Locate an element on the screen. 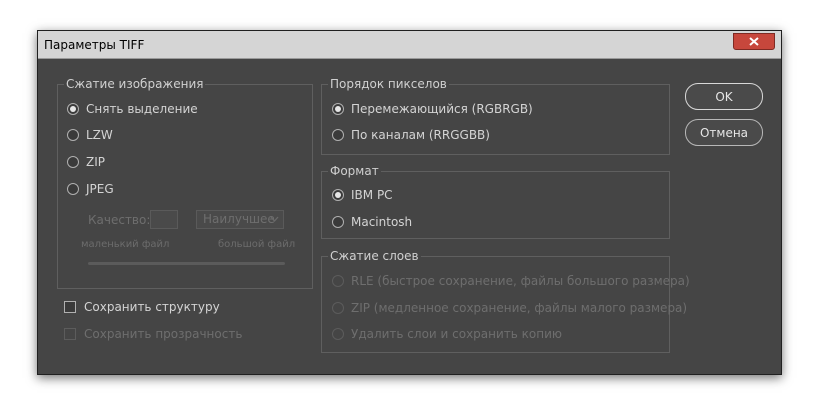 This screenshot has height=409, width=819. quality-input is located at coordinates (164, 219).